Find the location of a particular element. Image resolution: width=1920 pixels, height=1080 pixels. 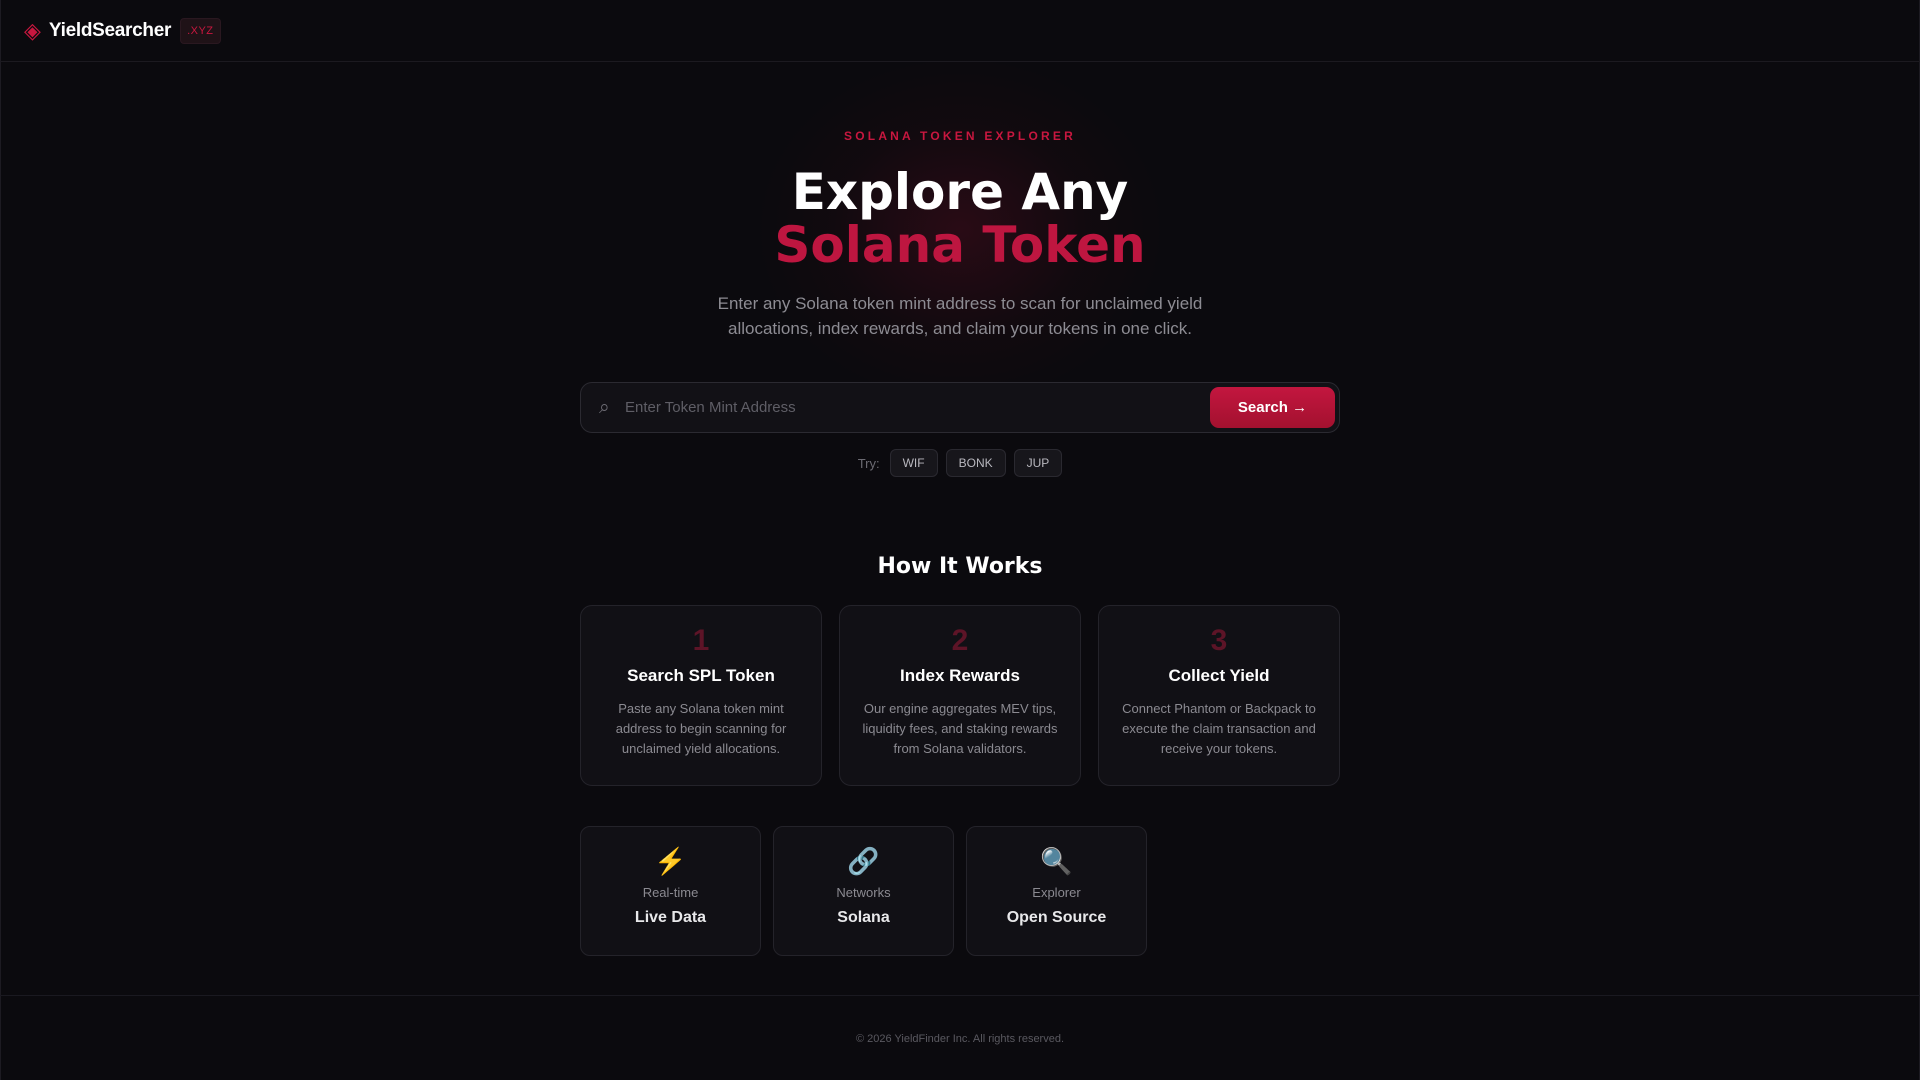

step-number: 1 is located at coordinates (701, 640).